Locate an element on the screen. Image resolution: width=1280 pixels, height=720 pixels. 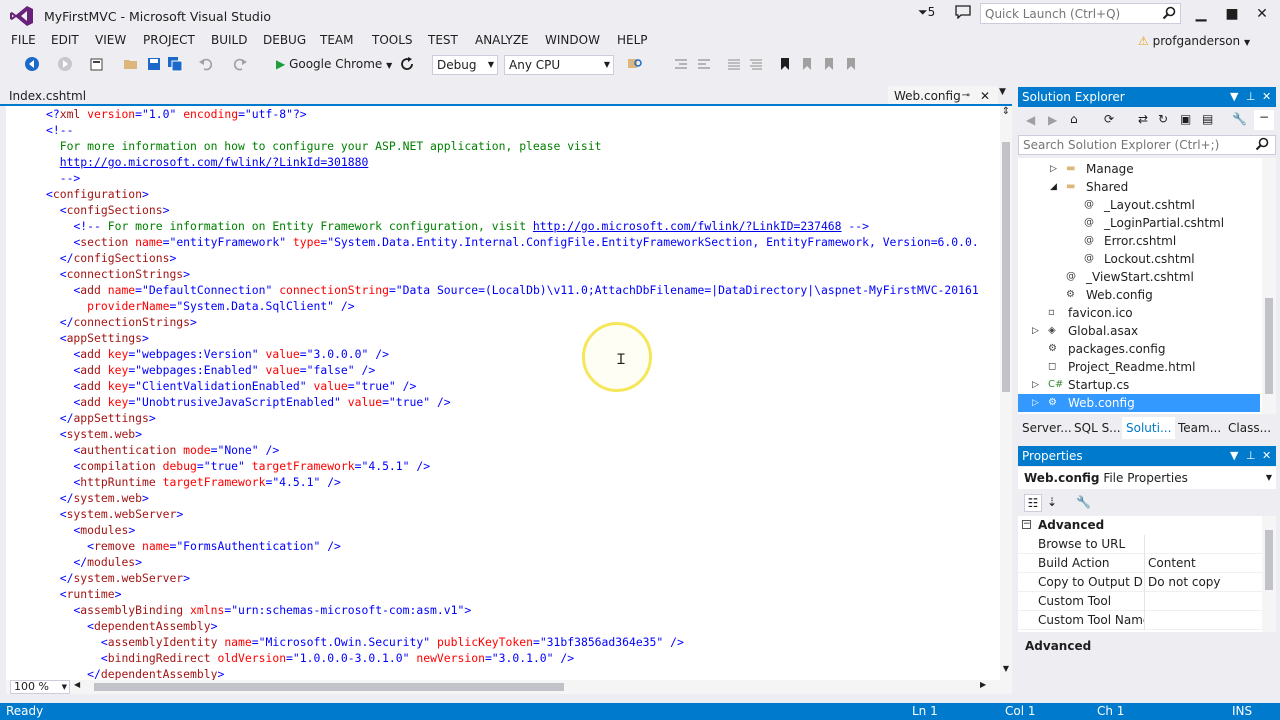
back-icon: ◀ is located at coordinates (1030, 120).